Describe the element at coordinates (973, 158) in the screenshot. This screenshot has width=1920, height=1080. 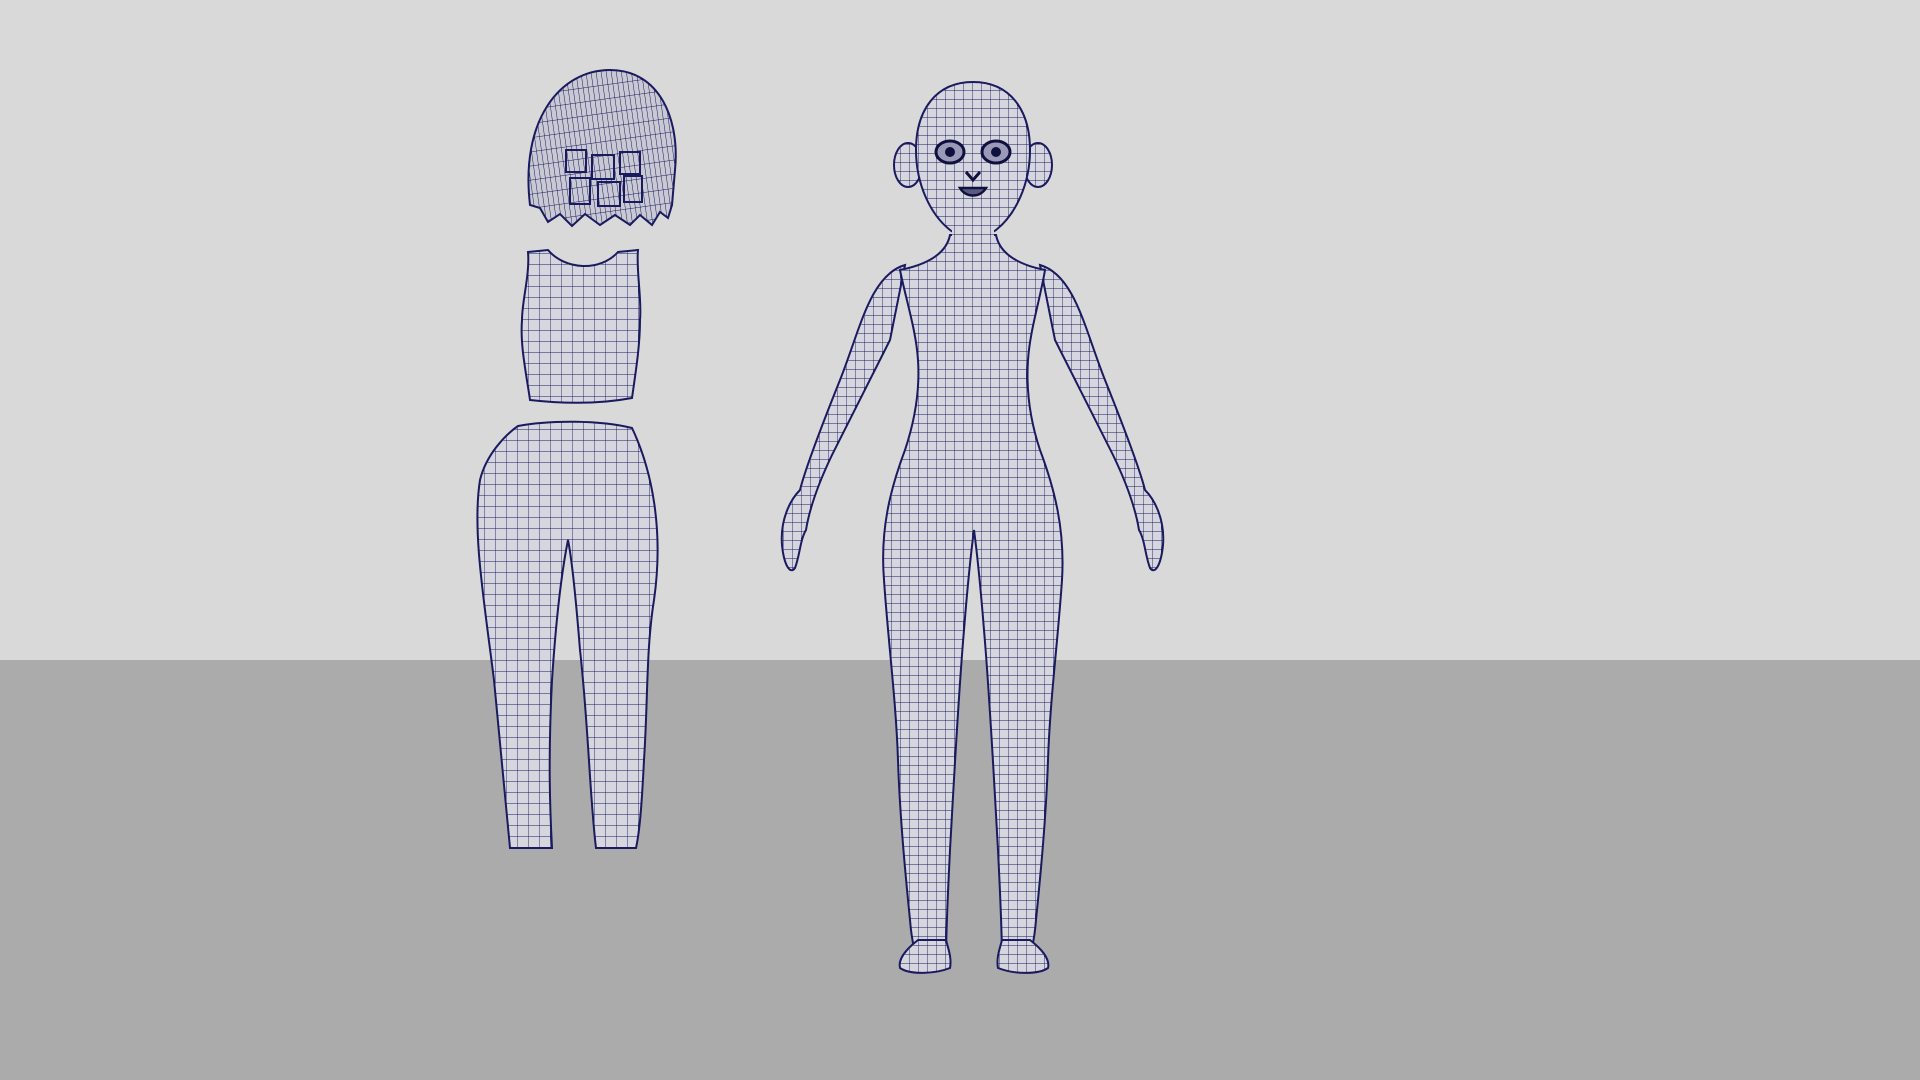
I see `head` at that location.